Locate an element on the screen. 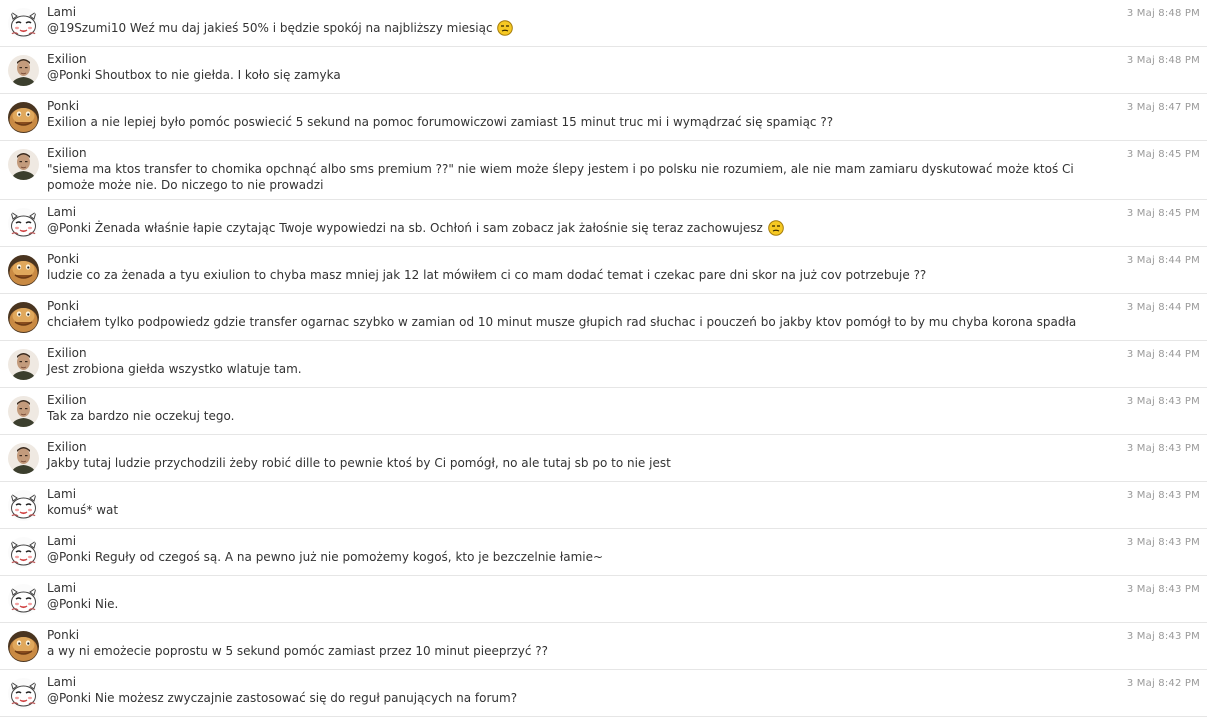 Image resolution: width=1207 pixels, height=721 pixels. message-timestamp: 3 Maj 8:42 PM is located at coordinates (1163, 683).